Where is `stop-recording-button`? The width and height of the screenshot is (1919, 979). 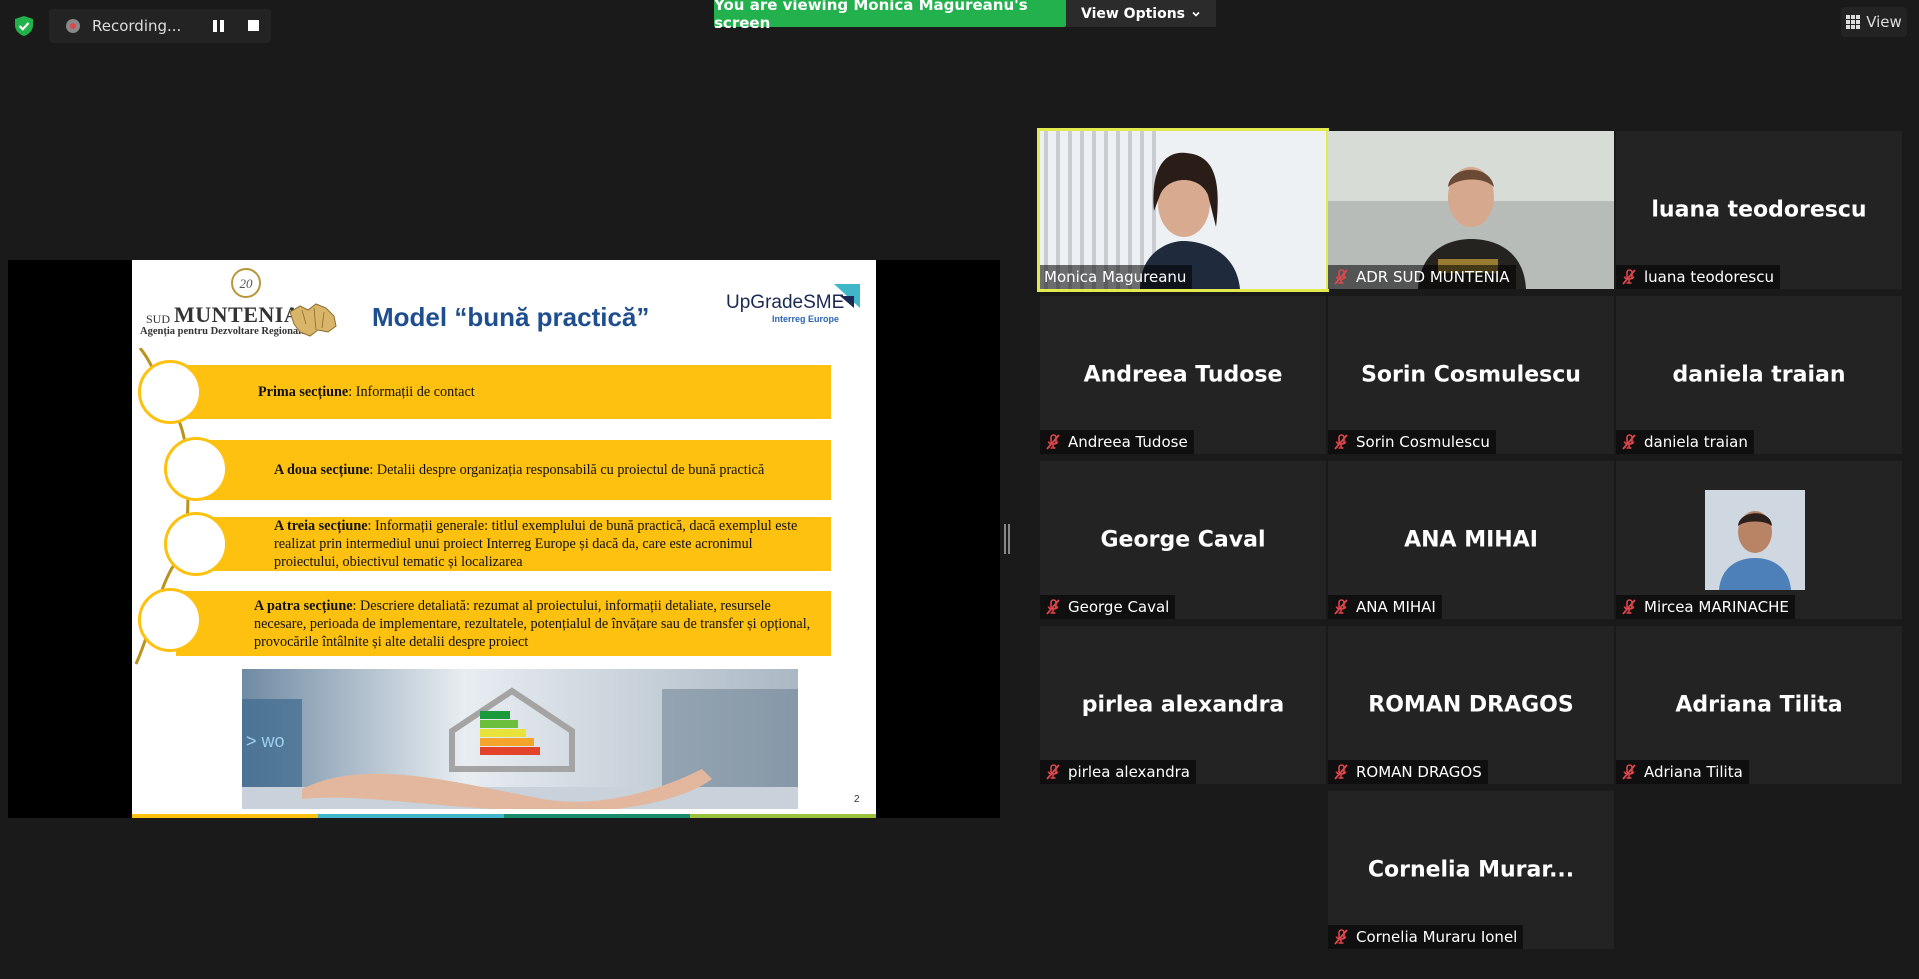 stop-recording-button is located at coordinates (253, 25).